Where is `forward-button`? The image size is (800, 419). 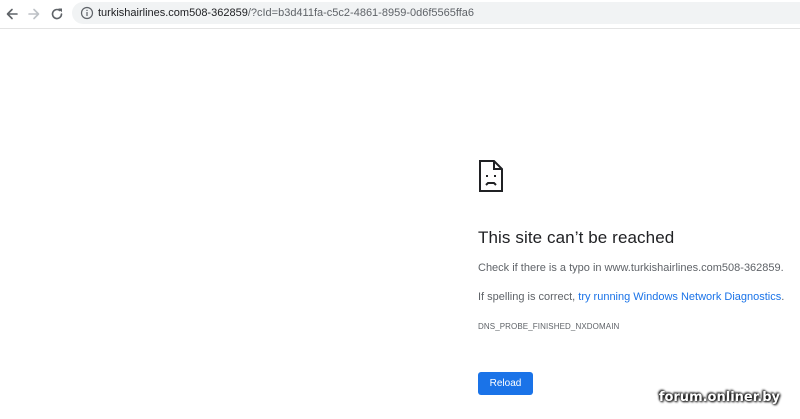
forward-button is located at coordinates (34, 14).